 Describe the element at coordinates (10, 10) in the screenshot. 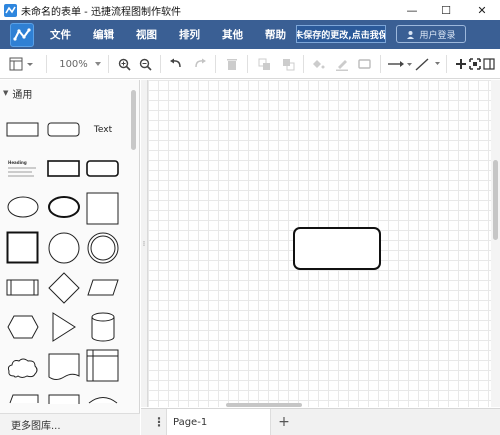

I see `app-icon` at that location.